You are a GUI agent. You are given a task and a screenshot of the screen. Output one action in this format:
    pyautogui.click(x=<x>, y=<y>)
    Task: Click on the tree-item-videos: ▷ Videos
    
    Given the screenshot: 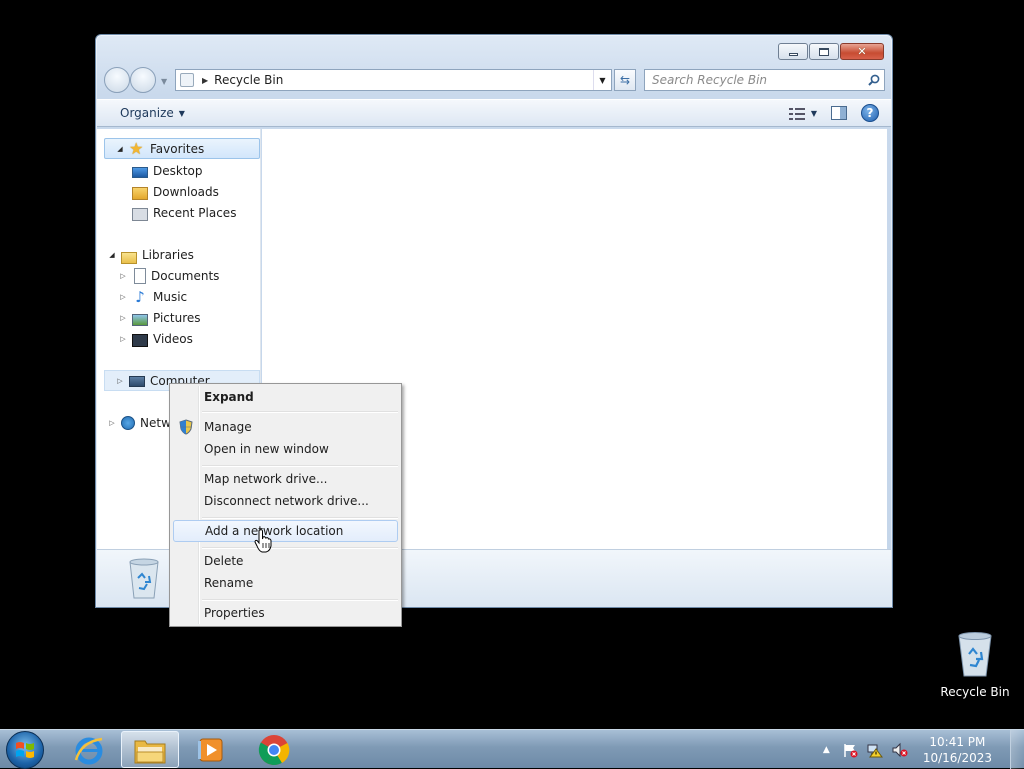 What is the action you would take?
    pyautogui.click(x=178, y=338)
    